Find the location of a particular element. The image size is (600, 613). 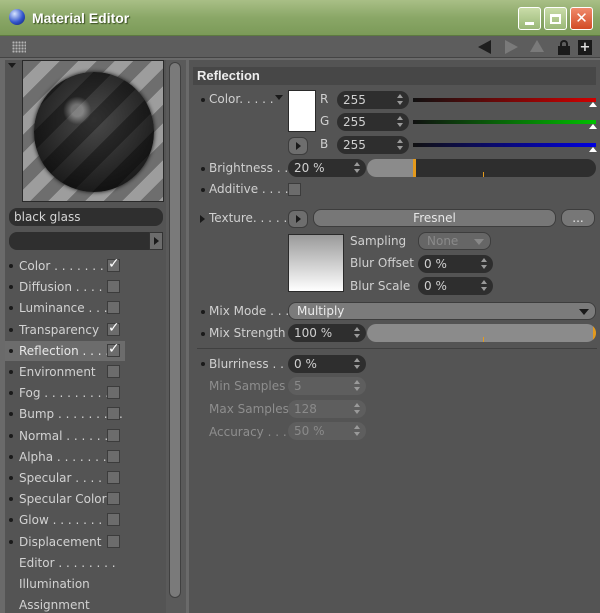

red-marker is located at coordinates (593, 104).